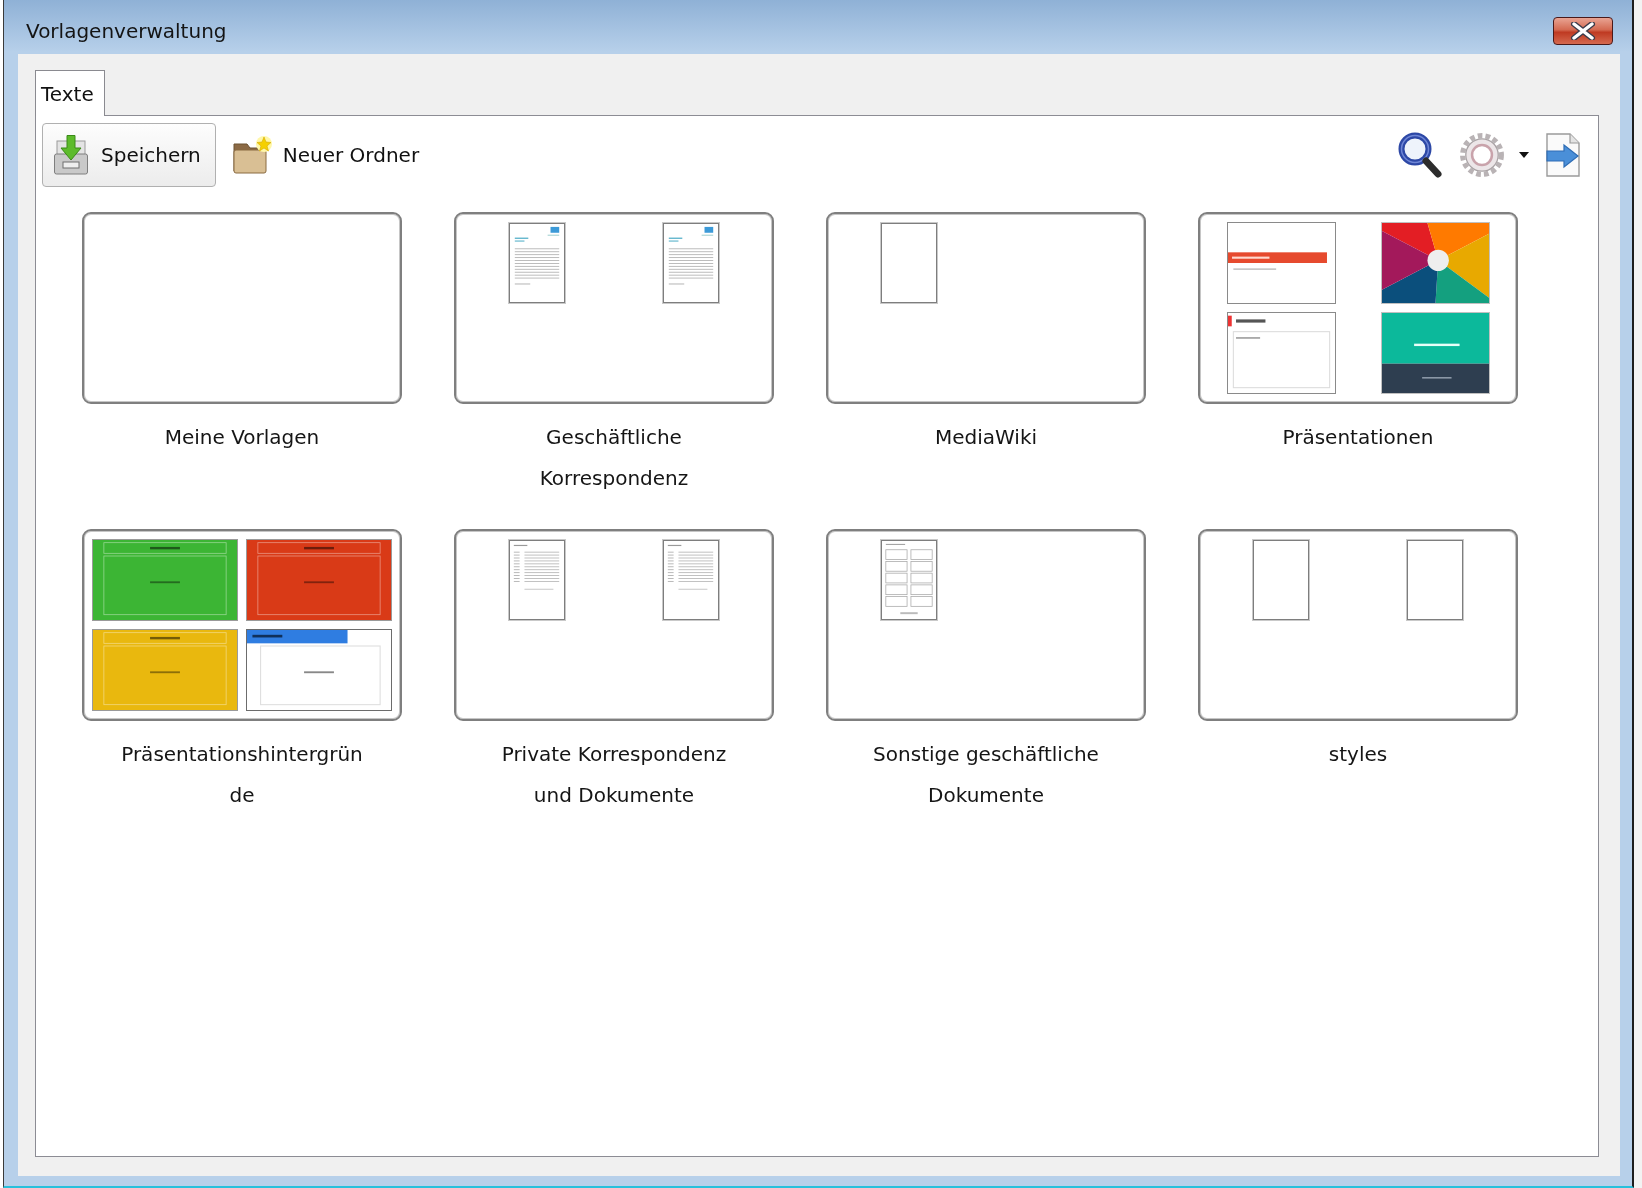  Describe the element at coordinates (242, 775) in the screenshot. I see `folder-name: Präsentationshintergründe` at that location.